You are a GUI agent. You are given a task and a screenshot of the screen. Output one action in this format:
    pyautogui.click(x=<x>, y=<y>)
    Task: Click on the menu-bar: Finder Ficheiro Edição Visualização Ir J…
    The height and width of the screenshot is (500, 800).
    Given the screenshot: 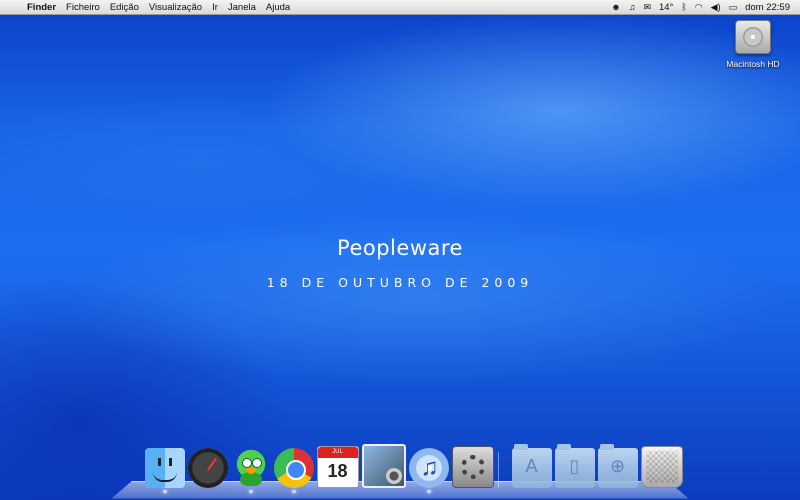 What is the action you would take?
    pyautogui.click(x=400, y=7)
    